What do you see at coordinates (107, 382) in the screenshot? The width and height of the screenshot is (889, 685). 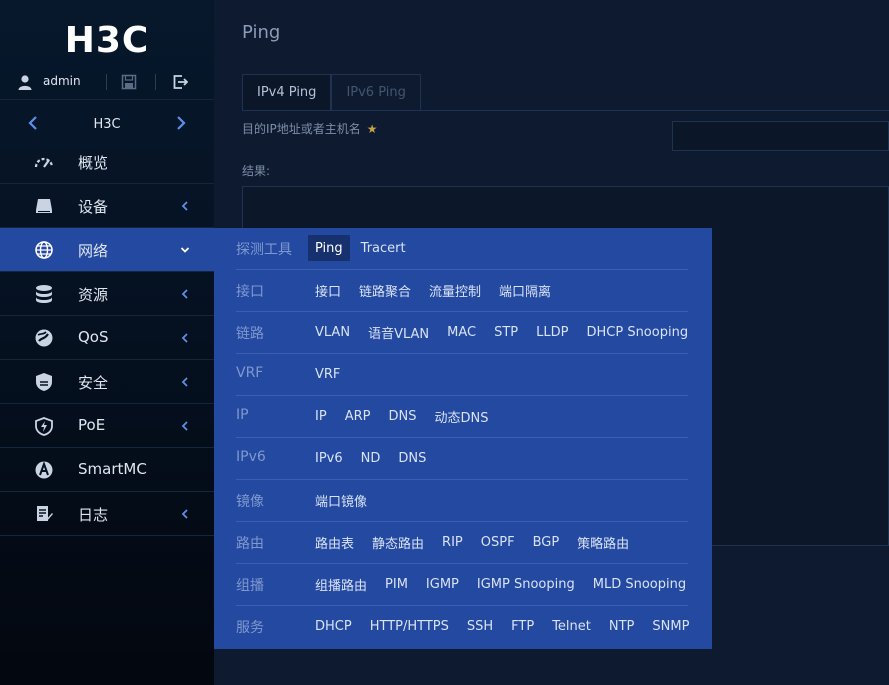 I see `sidebar-item-6: 安全` at bounding box center [107, 382].